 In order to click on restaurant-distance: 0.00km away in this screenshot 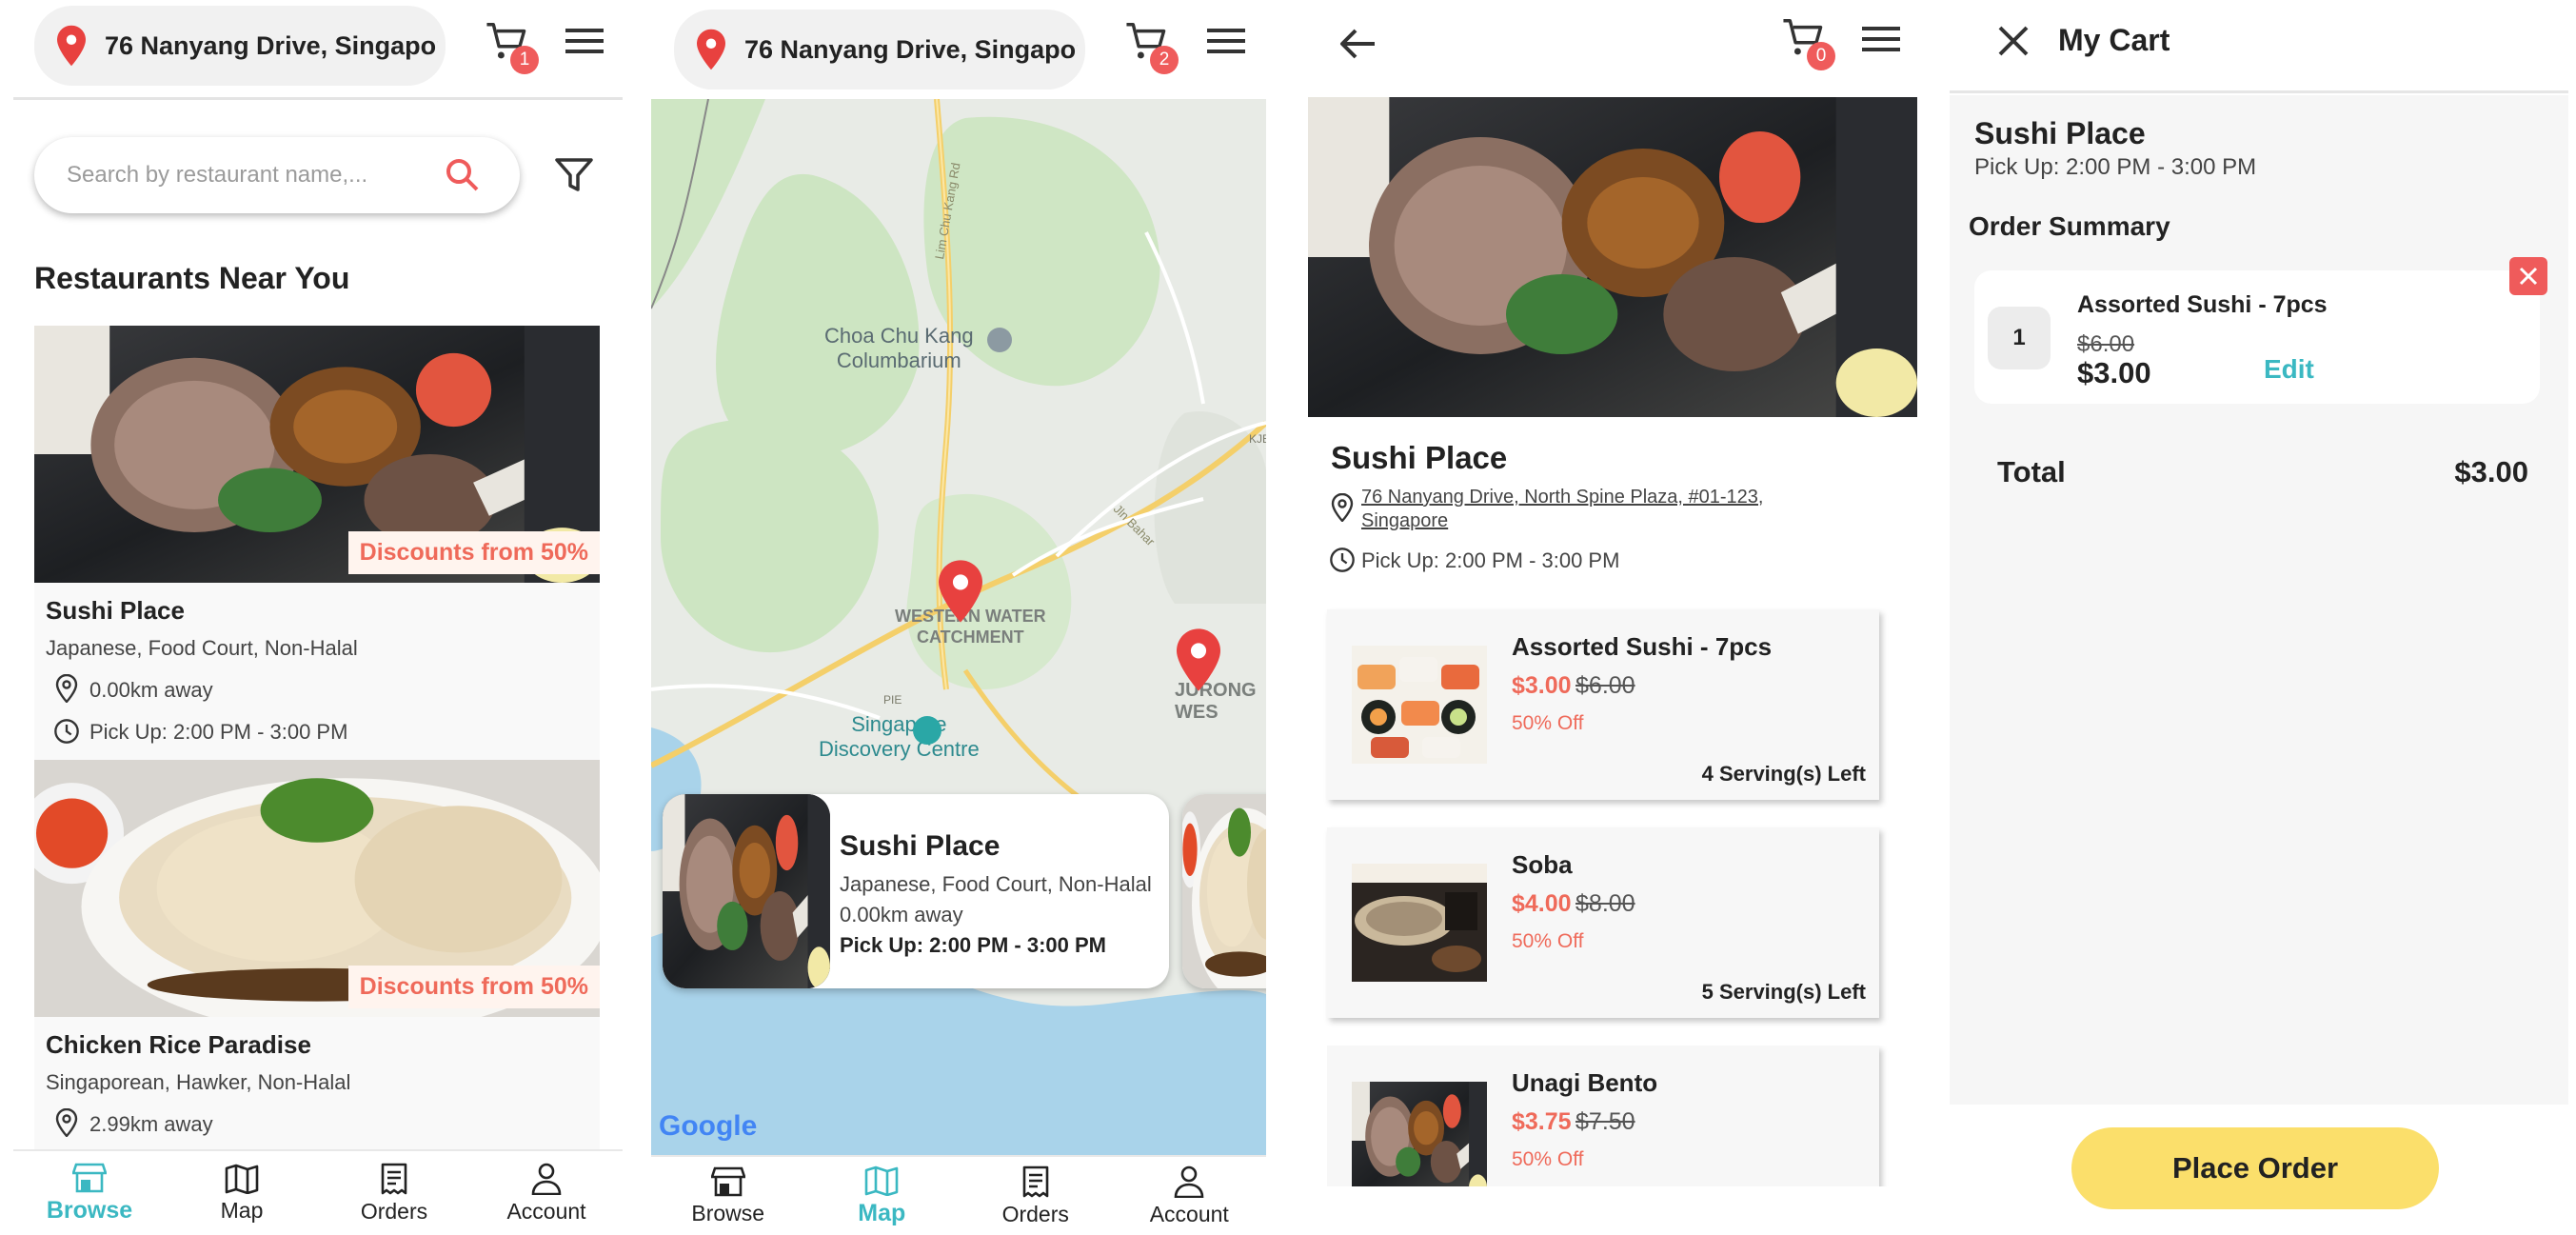, I will do `click(901, 914)`.